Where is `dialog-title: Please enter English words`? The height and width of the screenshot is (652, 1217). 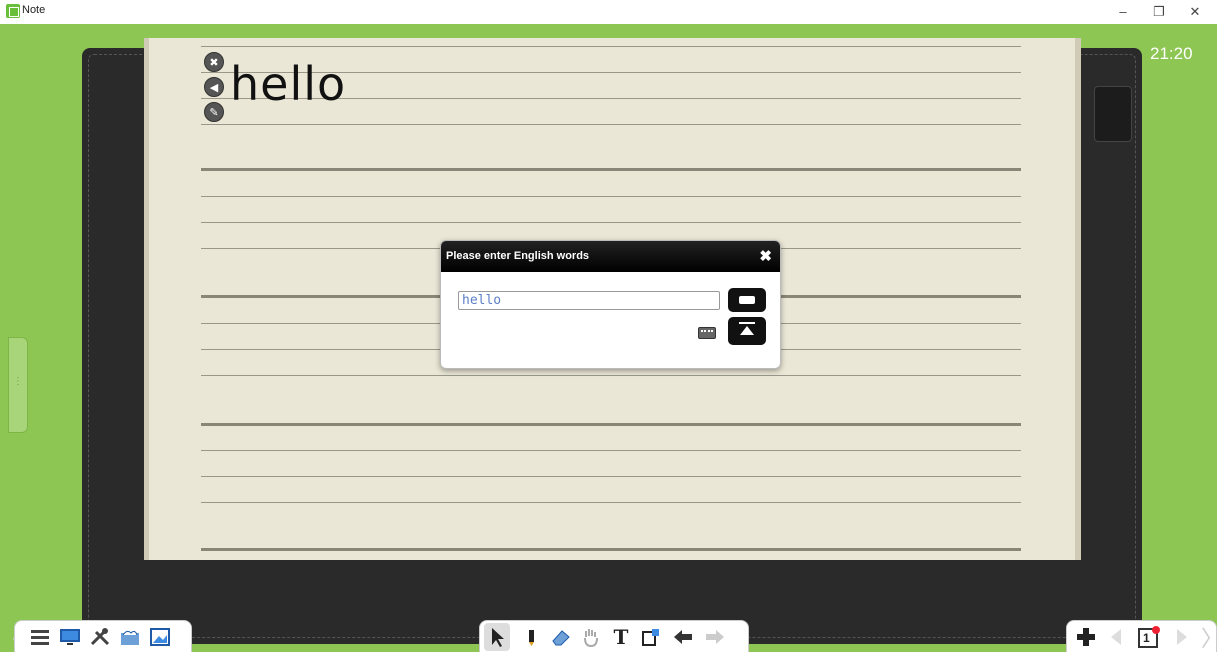 dialog-title: Please enter English words is located at coordinates (518, 256).